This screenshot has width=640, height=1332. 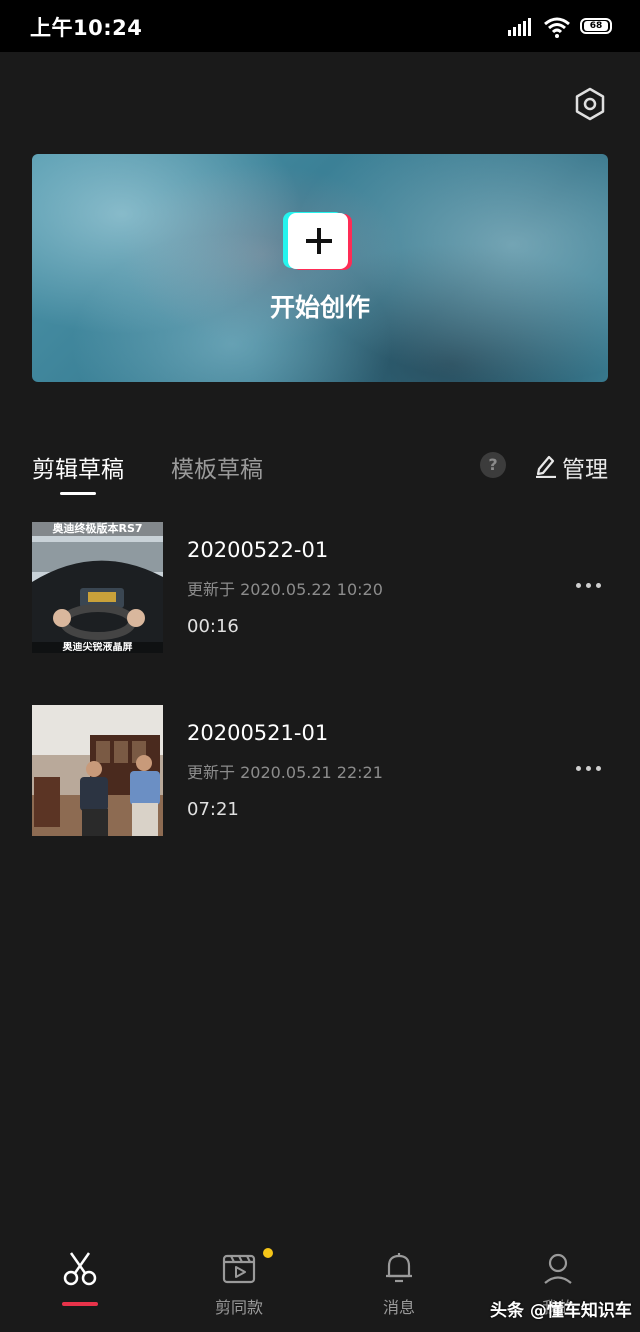 I want to click on wifi-icon, so click(x=557, y=27).